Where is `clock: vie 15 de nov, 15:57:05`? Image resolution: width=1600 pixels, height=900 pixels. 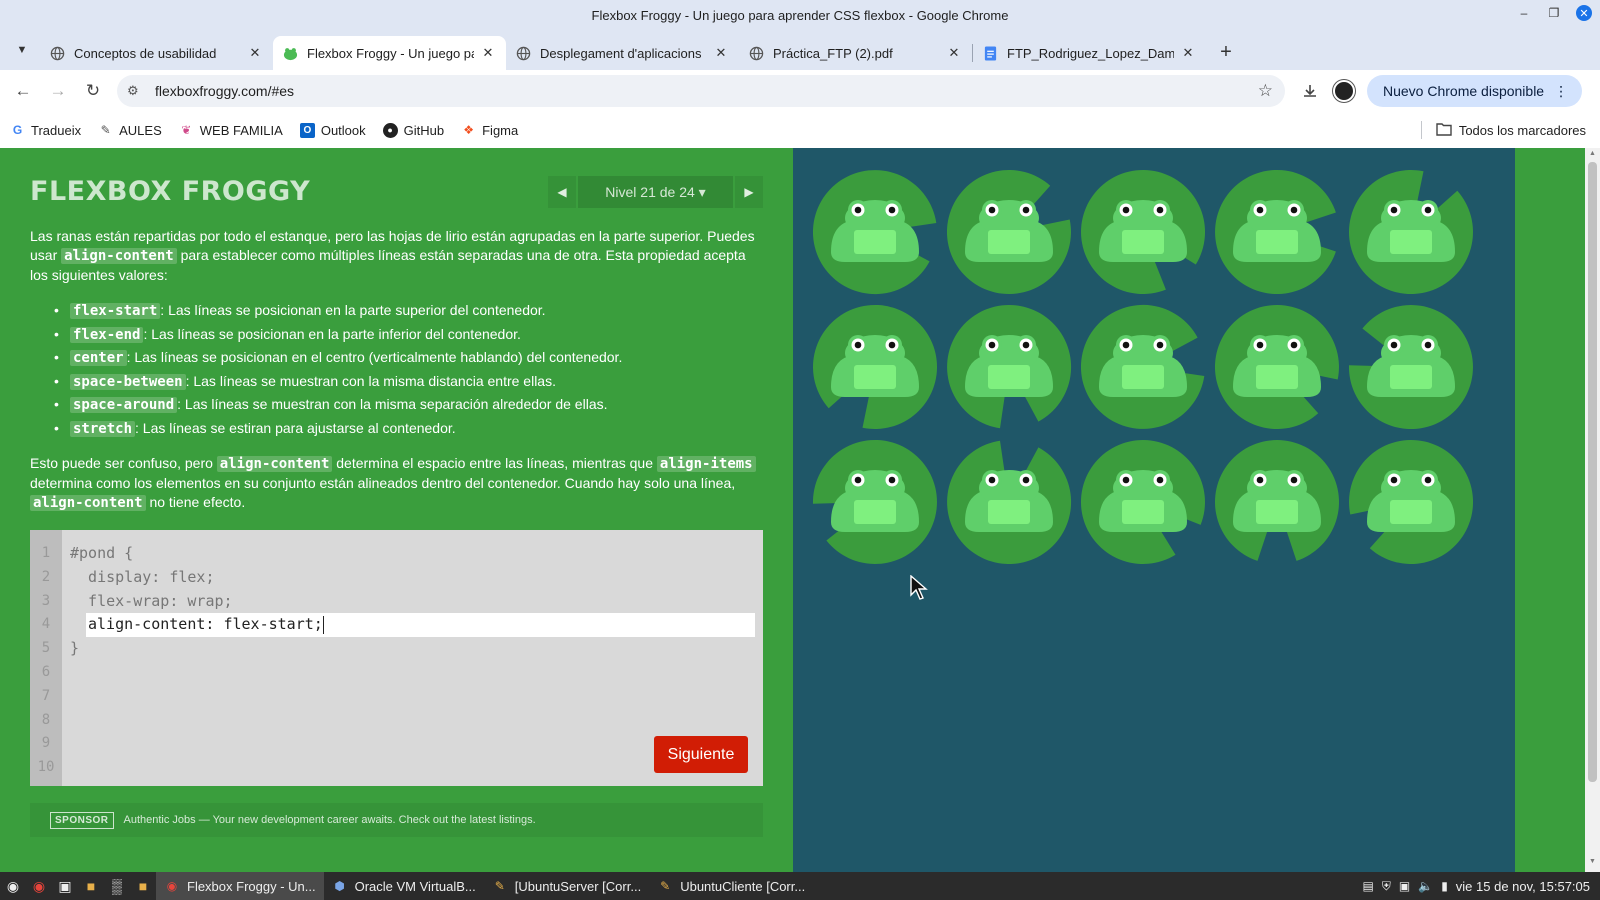
clock: vie 15 de nov, 15:57:05 is located at coordinates (1523, 886).